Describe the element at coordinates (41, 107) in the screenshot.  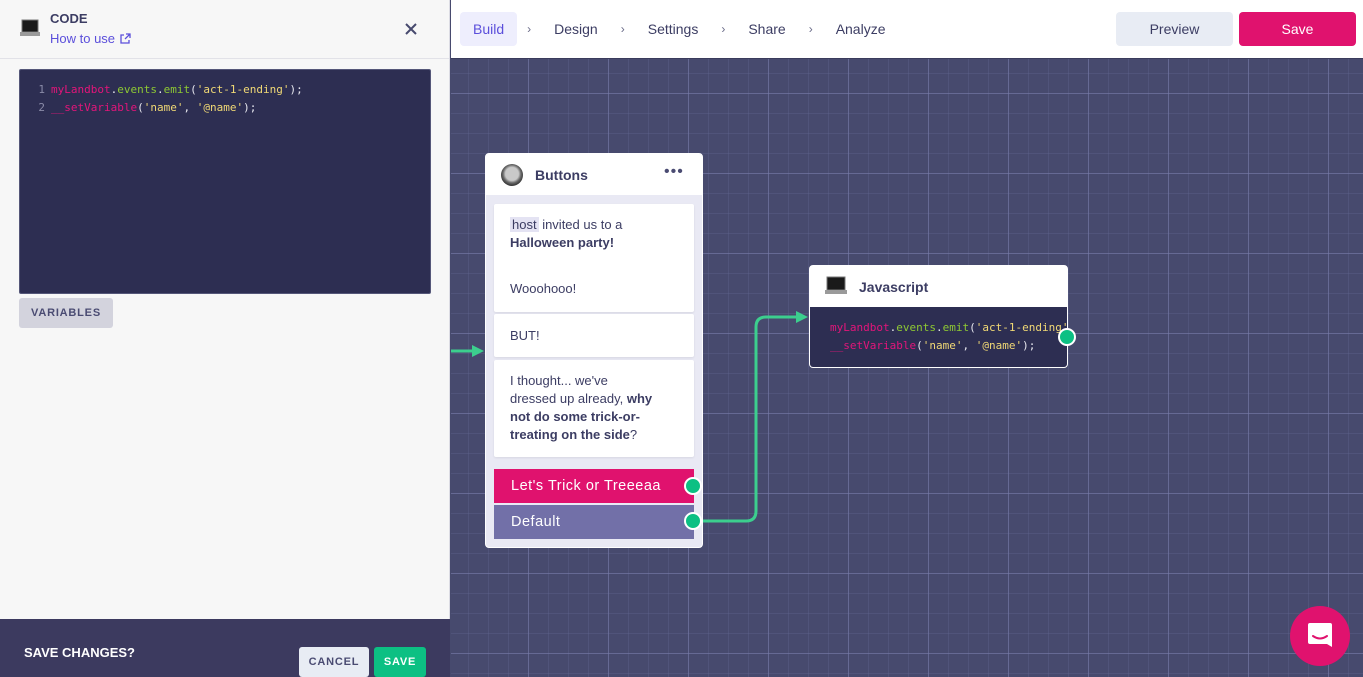
I see `line-number: 2` at that location.